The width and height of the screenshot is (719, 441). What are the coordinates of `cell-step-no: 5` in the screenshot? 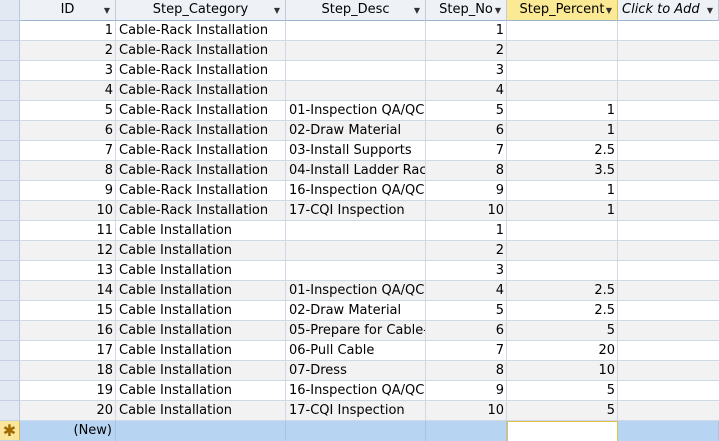 It's located at (466, 111).